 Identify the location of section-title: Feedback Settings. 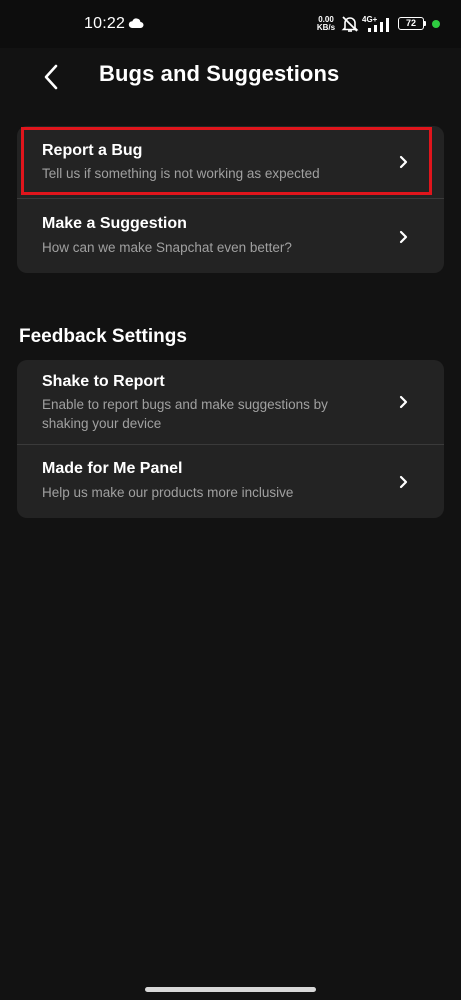
(103, 336).